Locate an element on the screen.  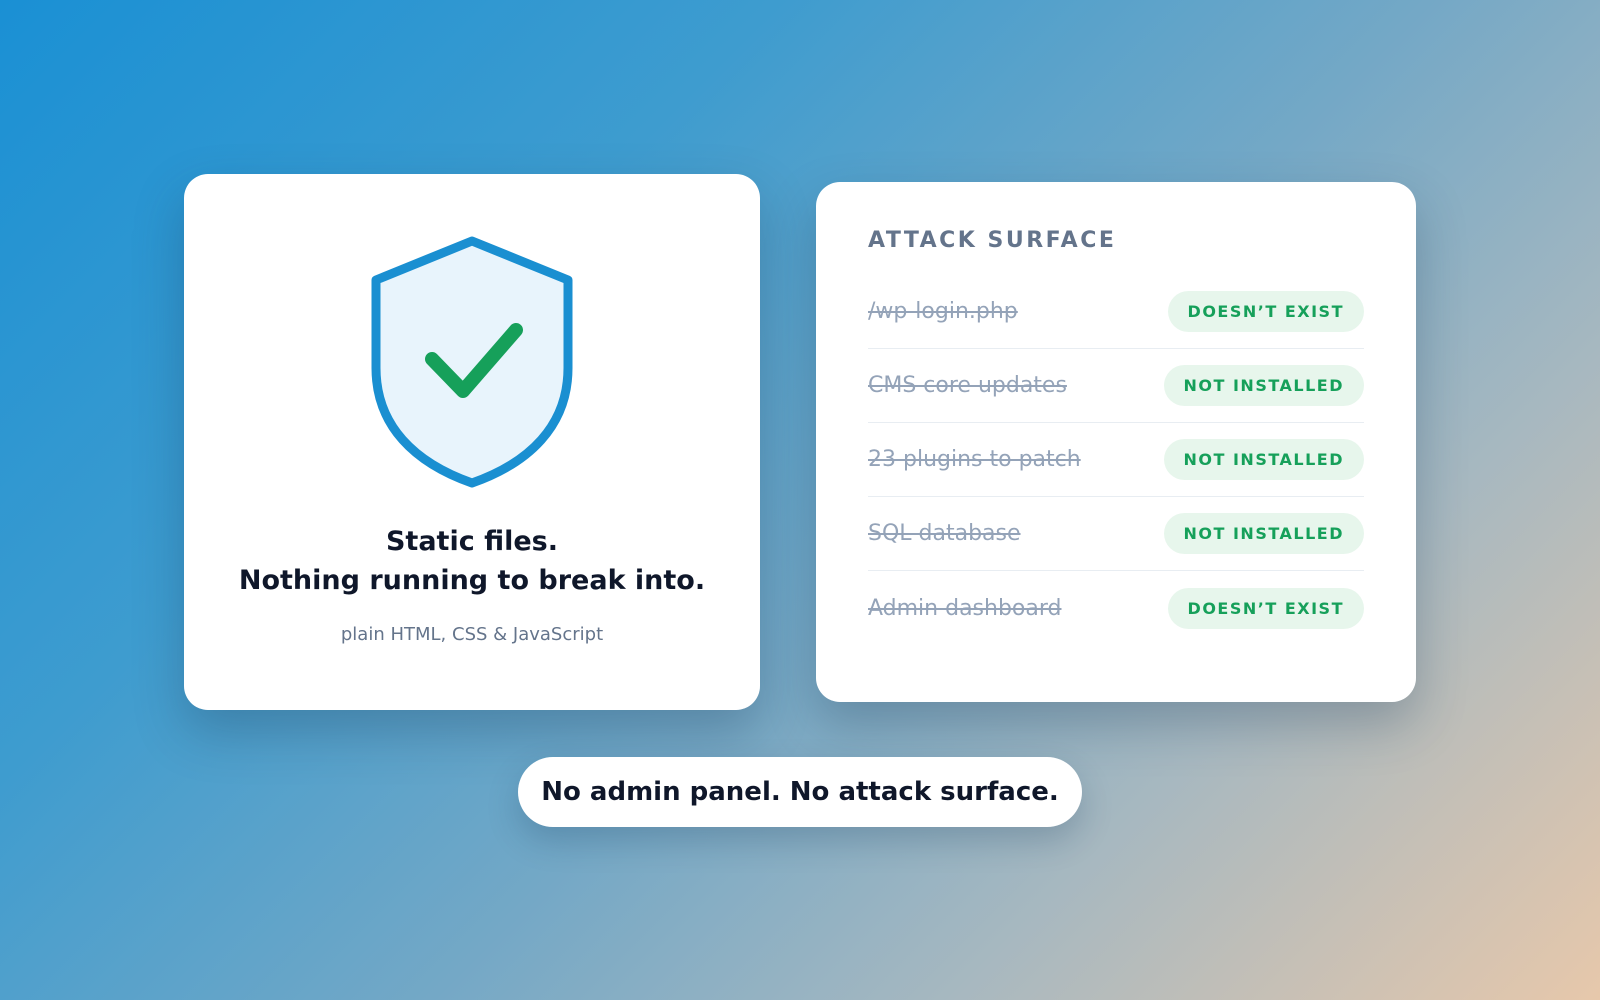
tech-subtext: plain HTML, CSS & JavaScript is located at coordinates (472, 634).